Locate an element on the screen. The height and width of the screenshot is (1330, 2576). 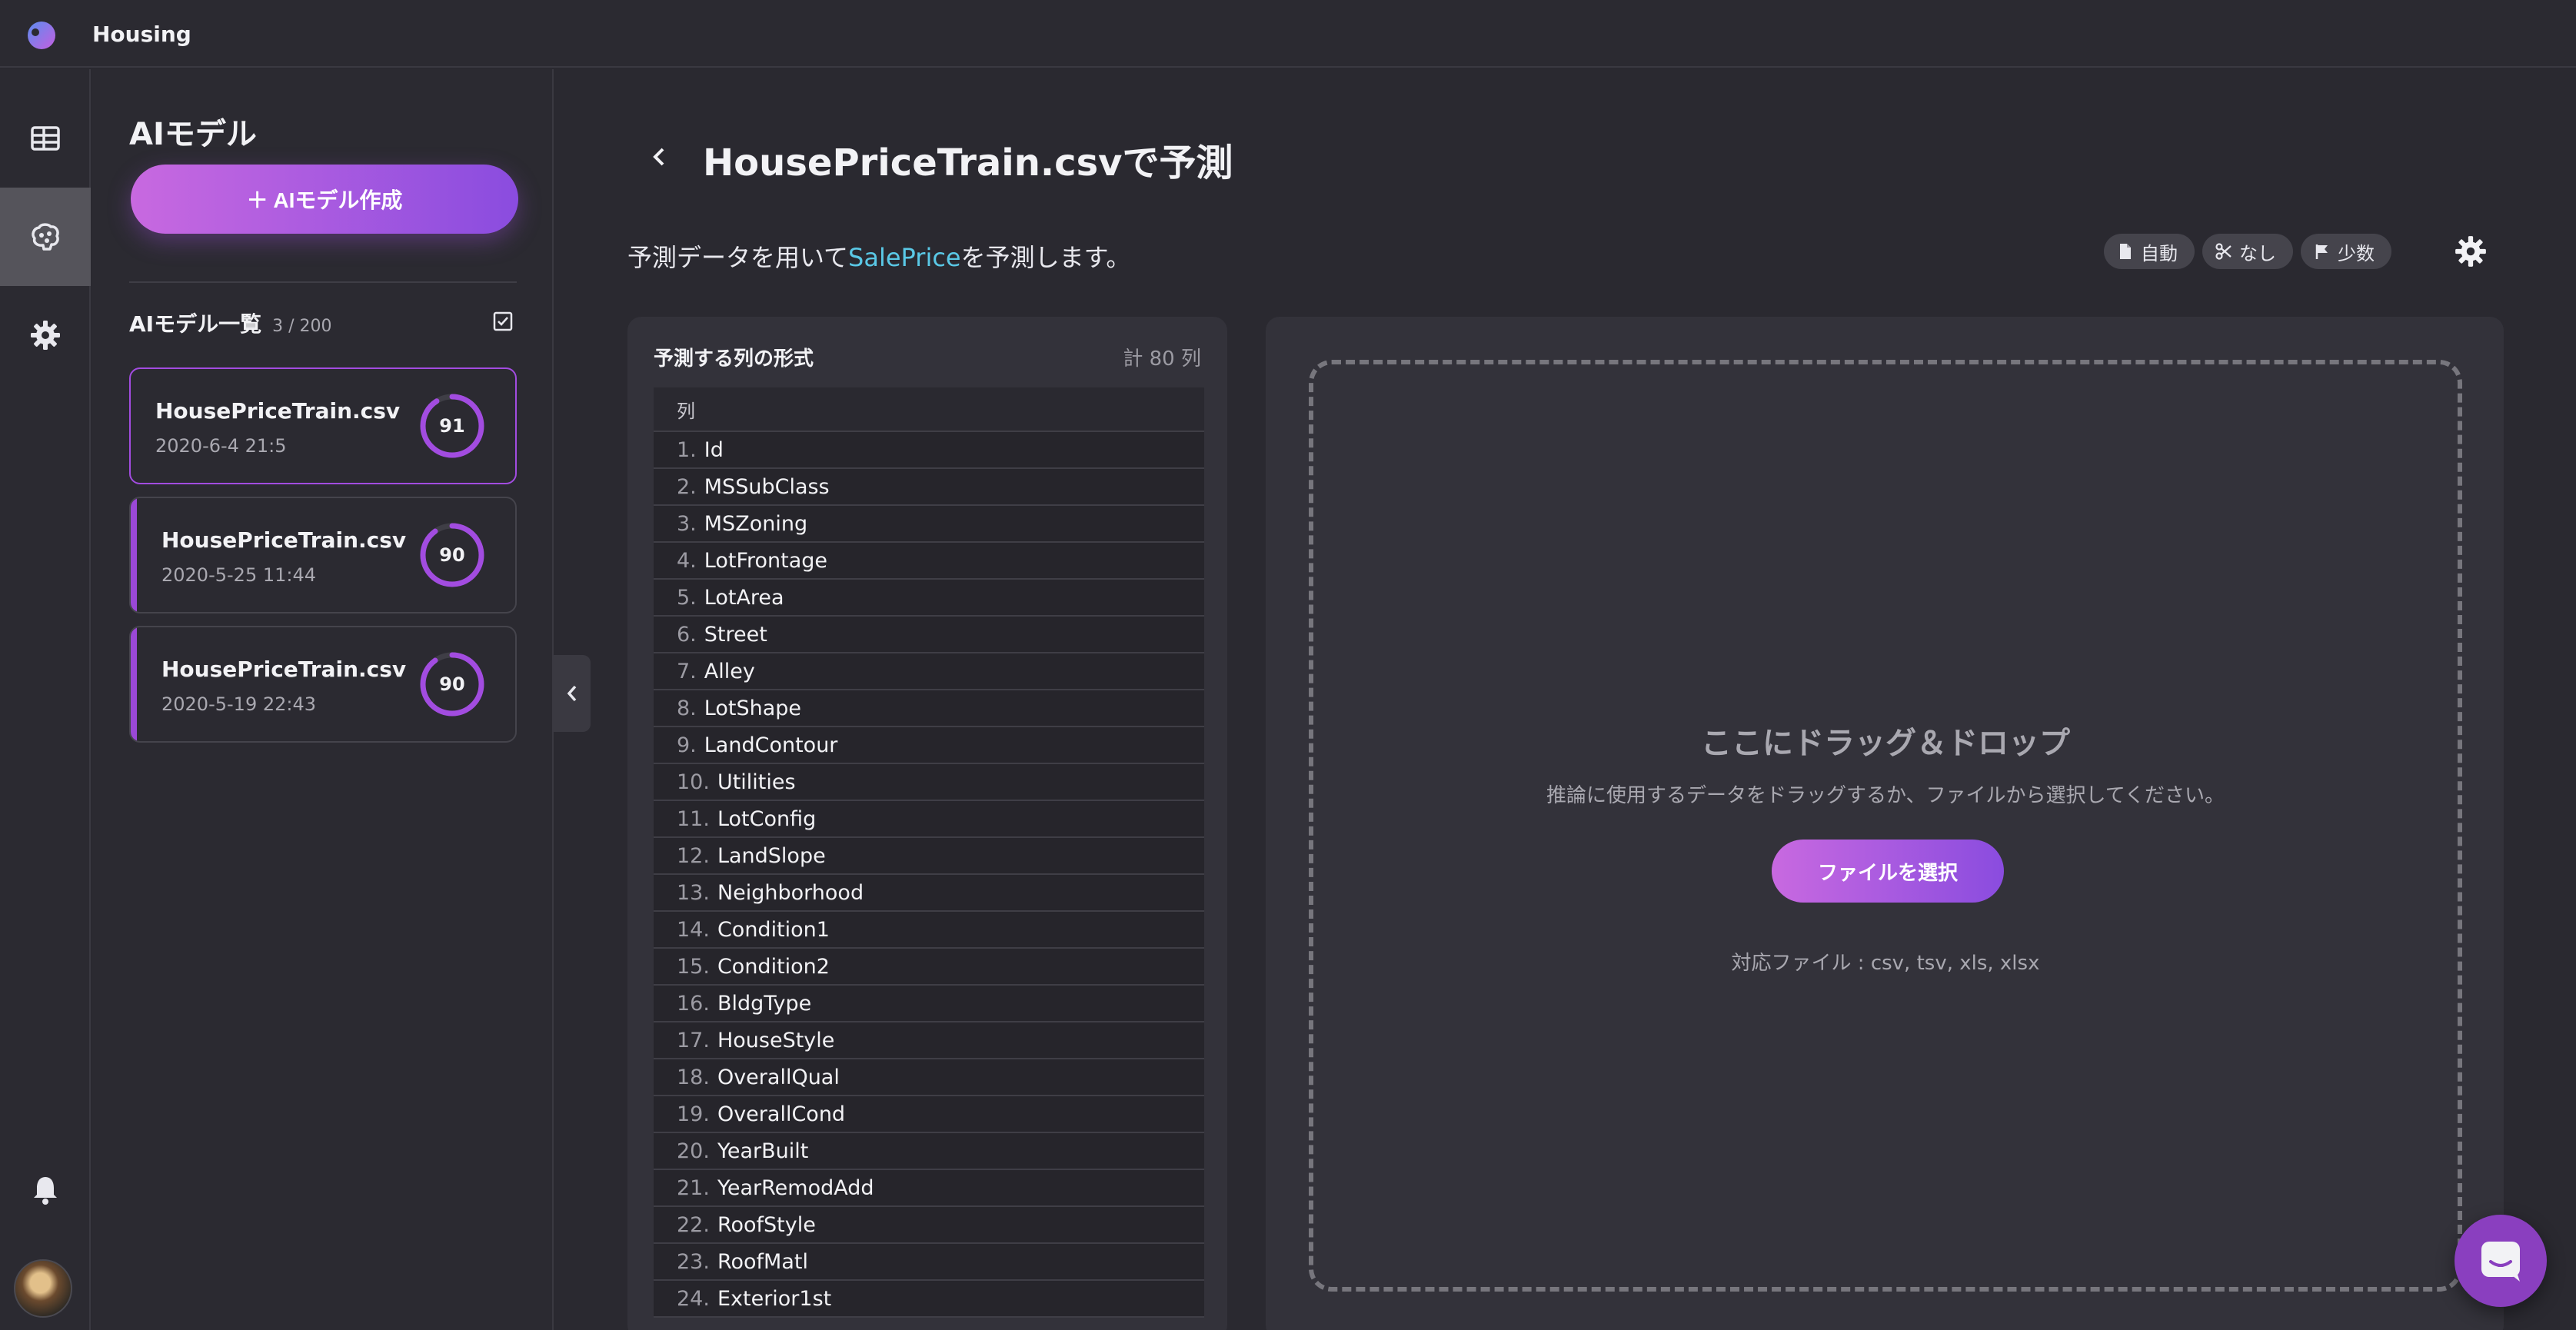
app-logo-icon is located at coordinates (41, 35).